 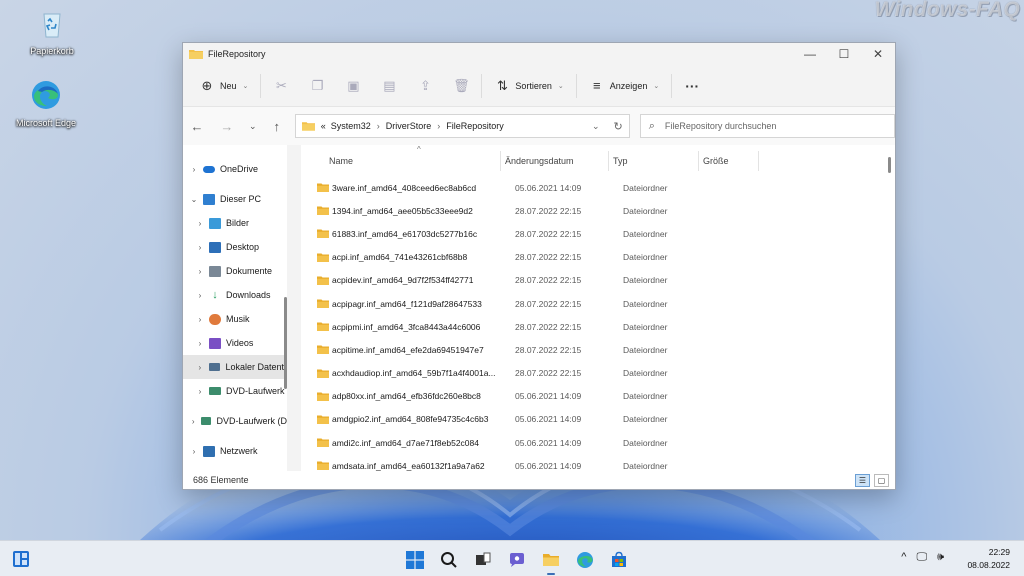 I want to click on nav-item-videos: › Videos, so click(x=235, y=343).